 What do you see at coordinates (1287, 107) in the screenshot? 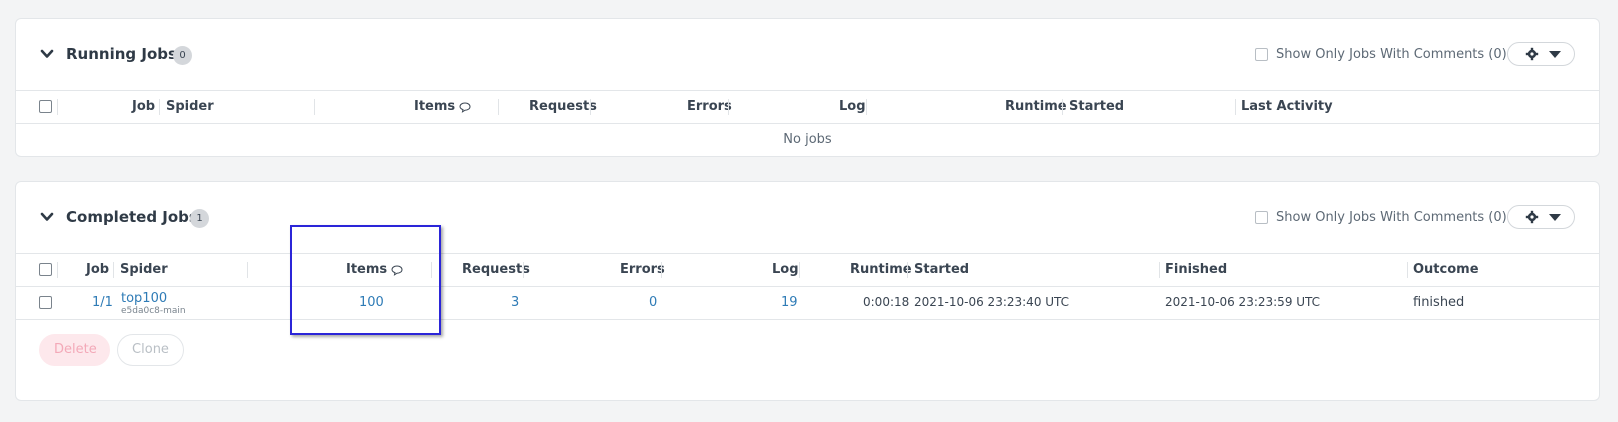
I see `col-last-activity: Last Activity` at bounding box center [1287, 107].